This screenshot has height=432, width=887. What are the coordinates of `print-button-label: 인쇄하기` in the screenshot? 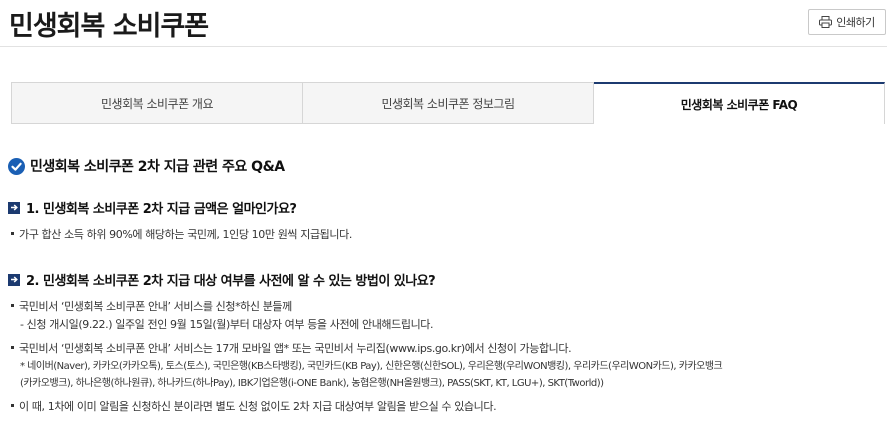 It's located at (855, 22).